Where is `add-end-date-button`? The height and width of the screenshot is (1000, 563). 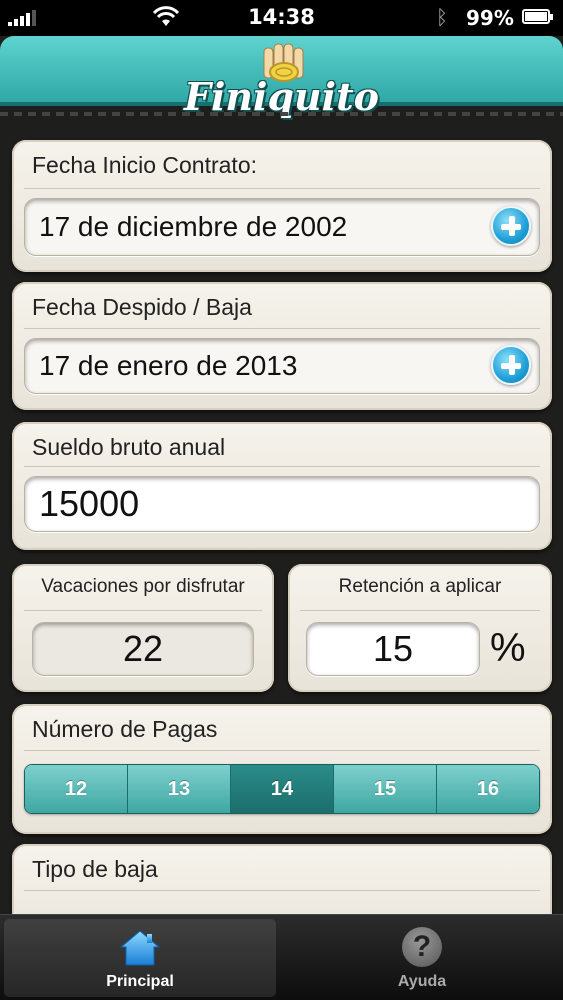
add-end-date-button is located at coordinates (511, 365).